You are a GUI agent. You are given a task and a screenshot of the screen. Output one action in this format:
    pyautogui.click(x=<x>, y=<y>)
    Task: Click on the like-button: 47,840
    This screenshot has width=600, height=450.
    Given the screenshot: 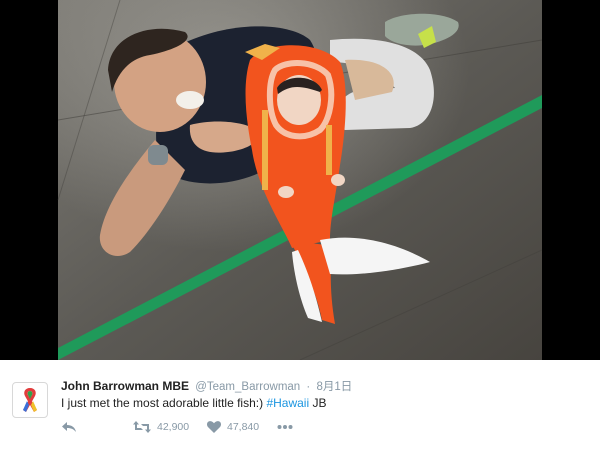 What is the action you would take?
    pyautogui.click(x=242, y=427)
    